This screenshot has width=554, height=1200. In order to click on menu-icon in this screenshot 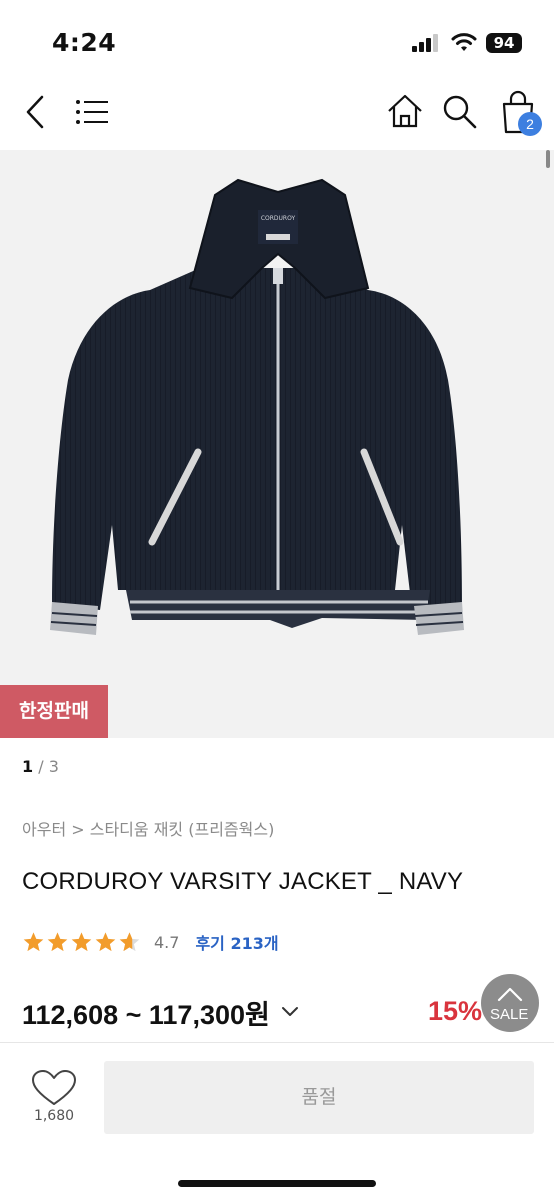, I will do `click(92, 112)`.